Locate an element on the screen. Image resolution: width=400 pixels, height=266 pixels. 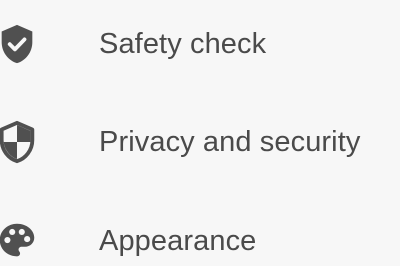
menu-item-label: Privacy and security is located at coordinates (230, 141).